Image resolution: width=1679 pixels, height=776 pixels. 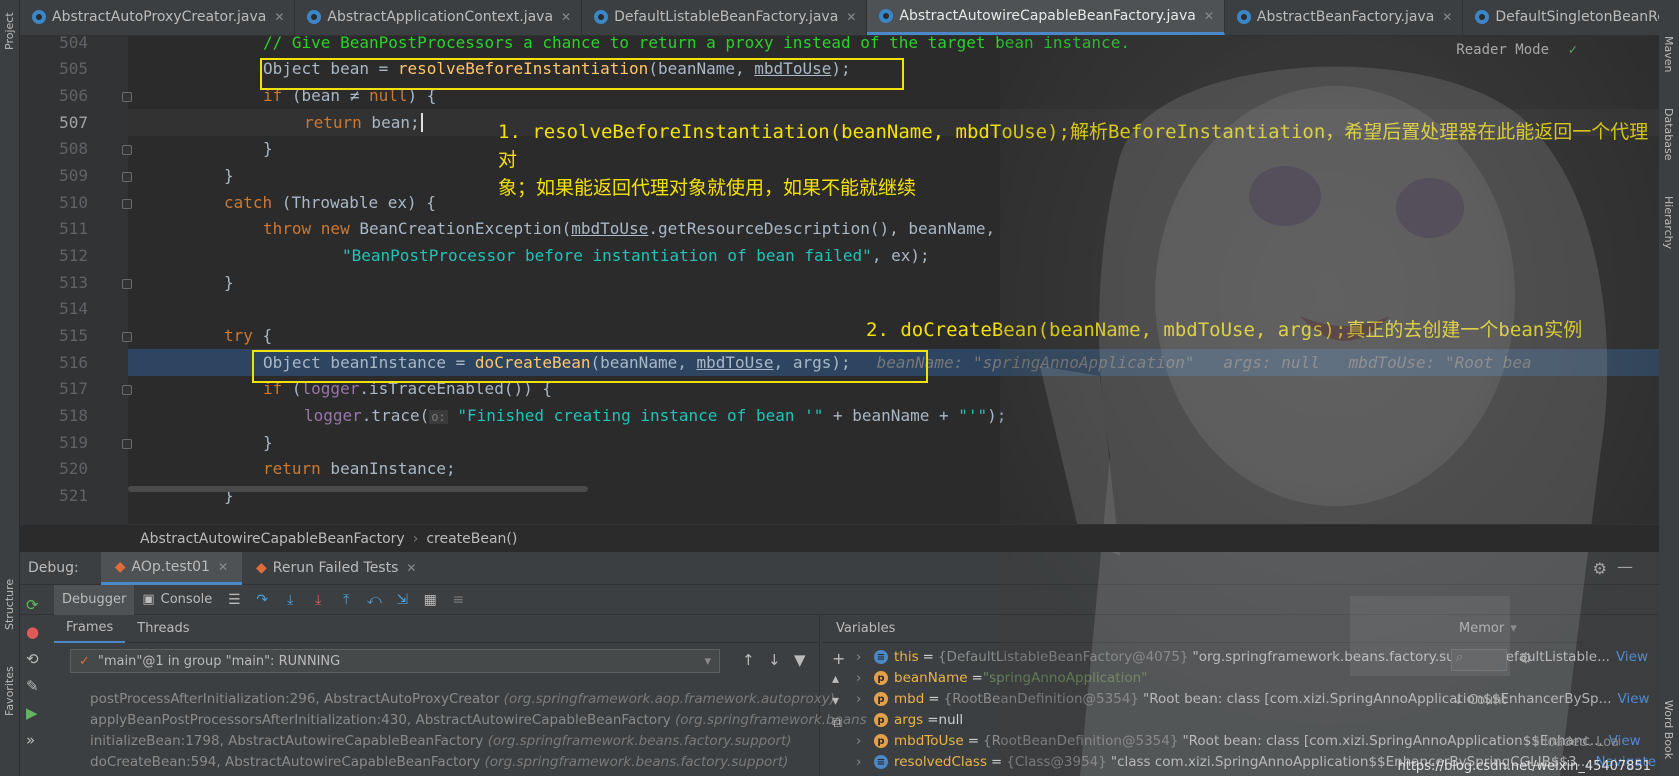 What do you see at coordinates (1479, 660) in the screenshot?
I see `memory-search-input: ⌕` at bounding box center [1479, 660].